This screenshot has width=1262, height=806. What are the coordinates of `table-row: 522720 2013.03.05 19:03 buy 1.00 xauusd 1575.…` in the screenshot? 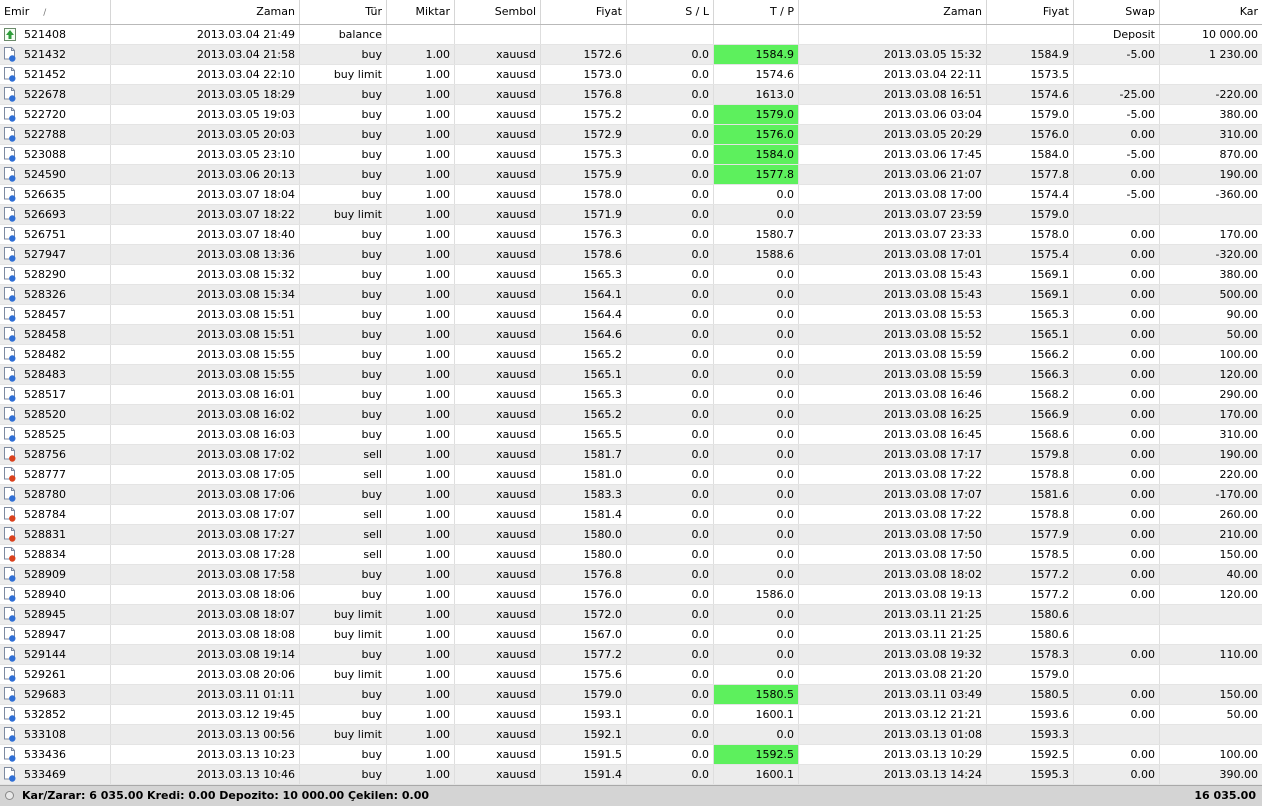 It's located at (631, 115).